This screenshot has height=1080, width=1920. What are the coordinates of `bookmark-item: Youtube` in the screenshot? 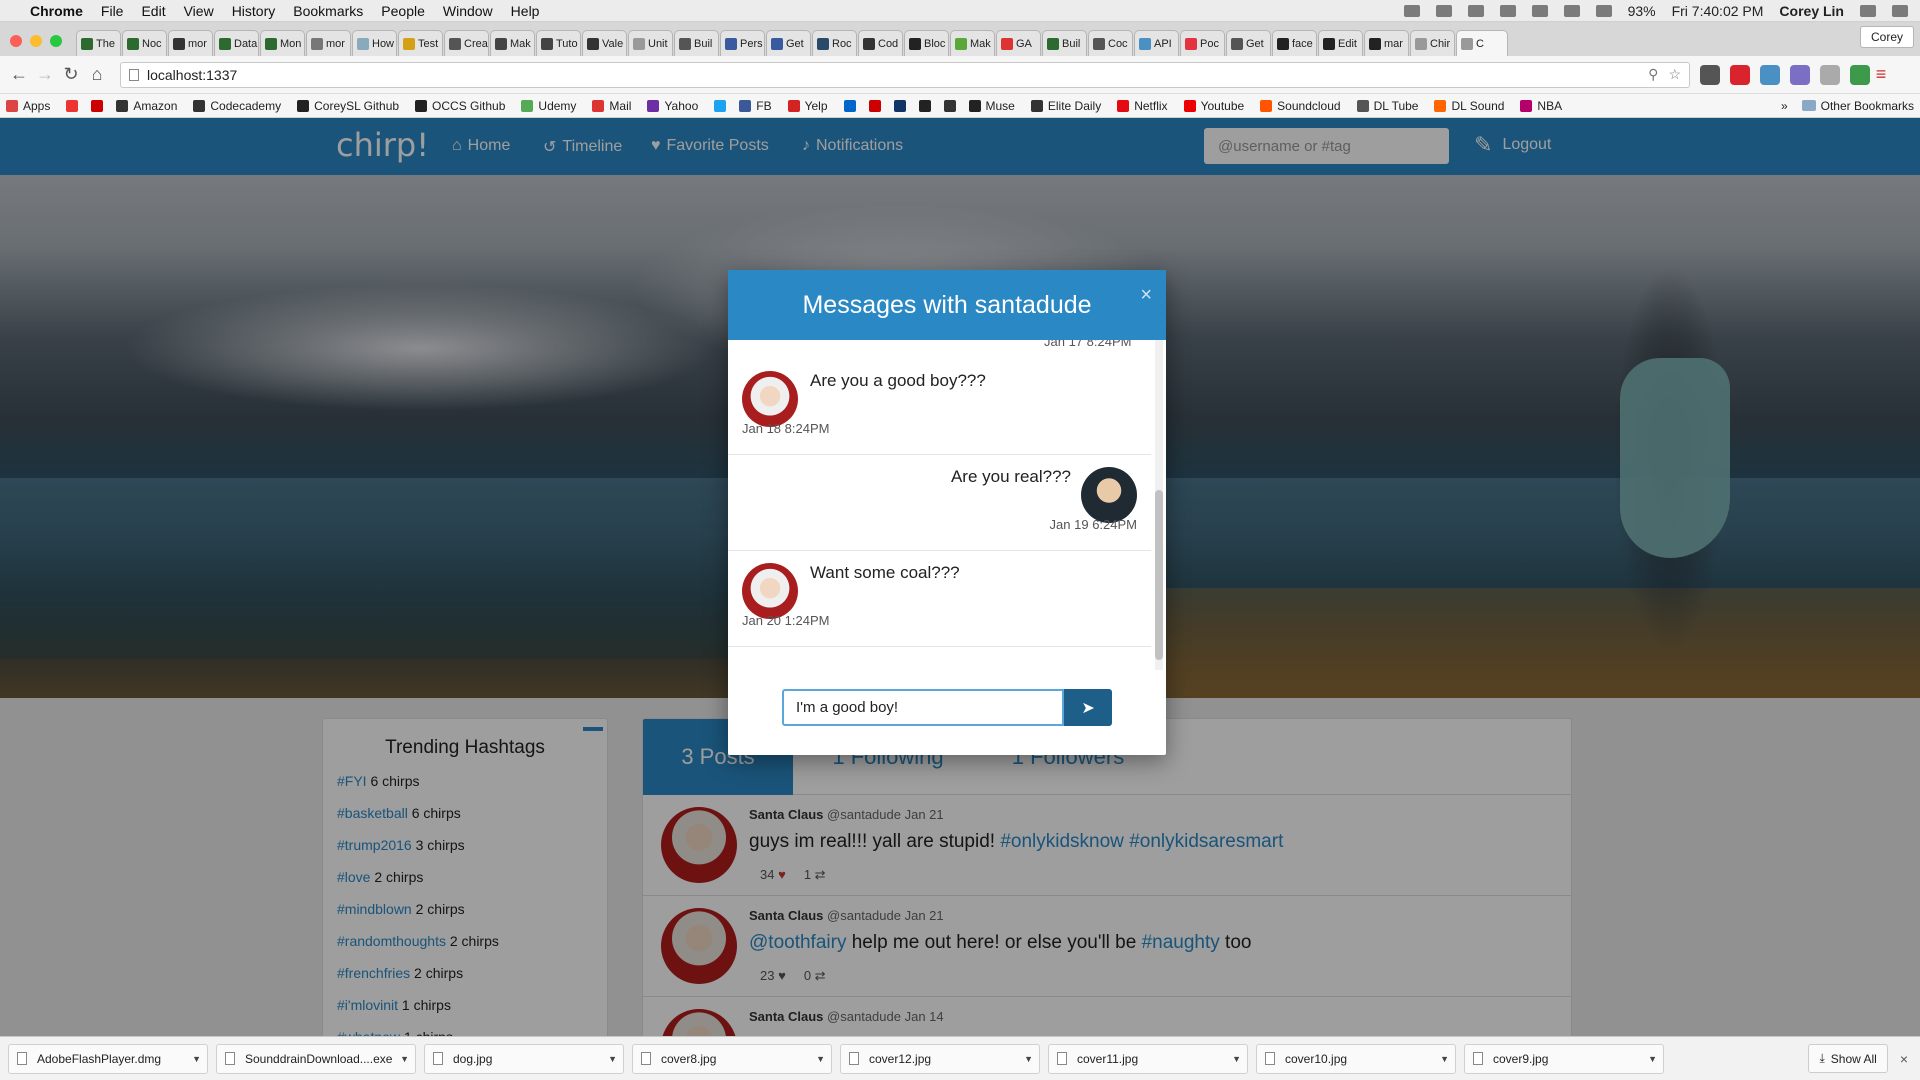 It's located at (1213, 106).